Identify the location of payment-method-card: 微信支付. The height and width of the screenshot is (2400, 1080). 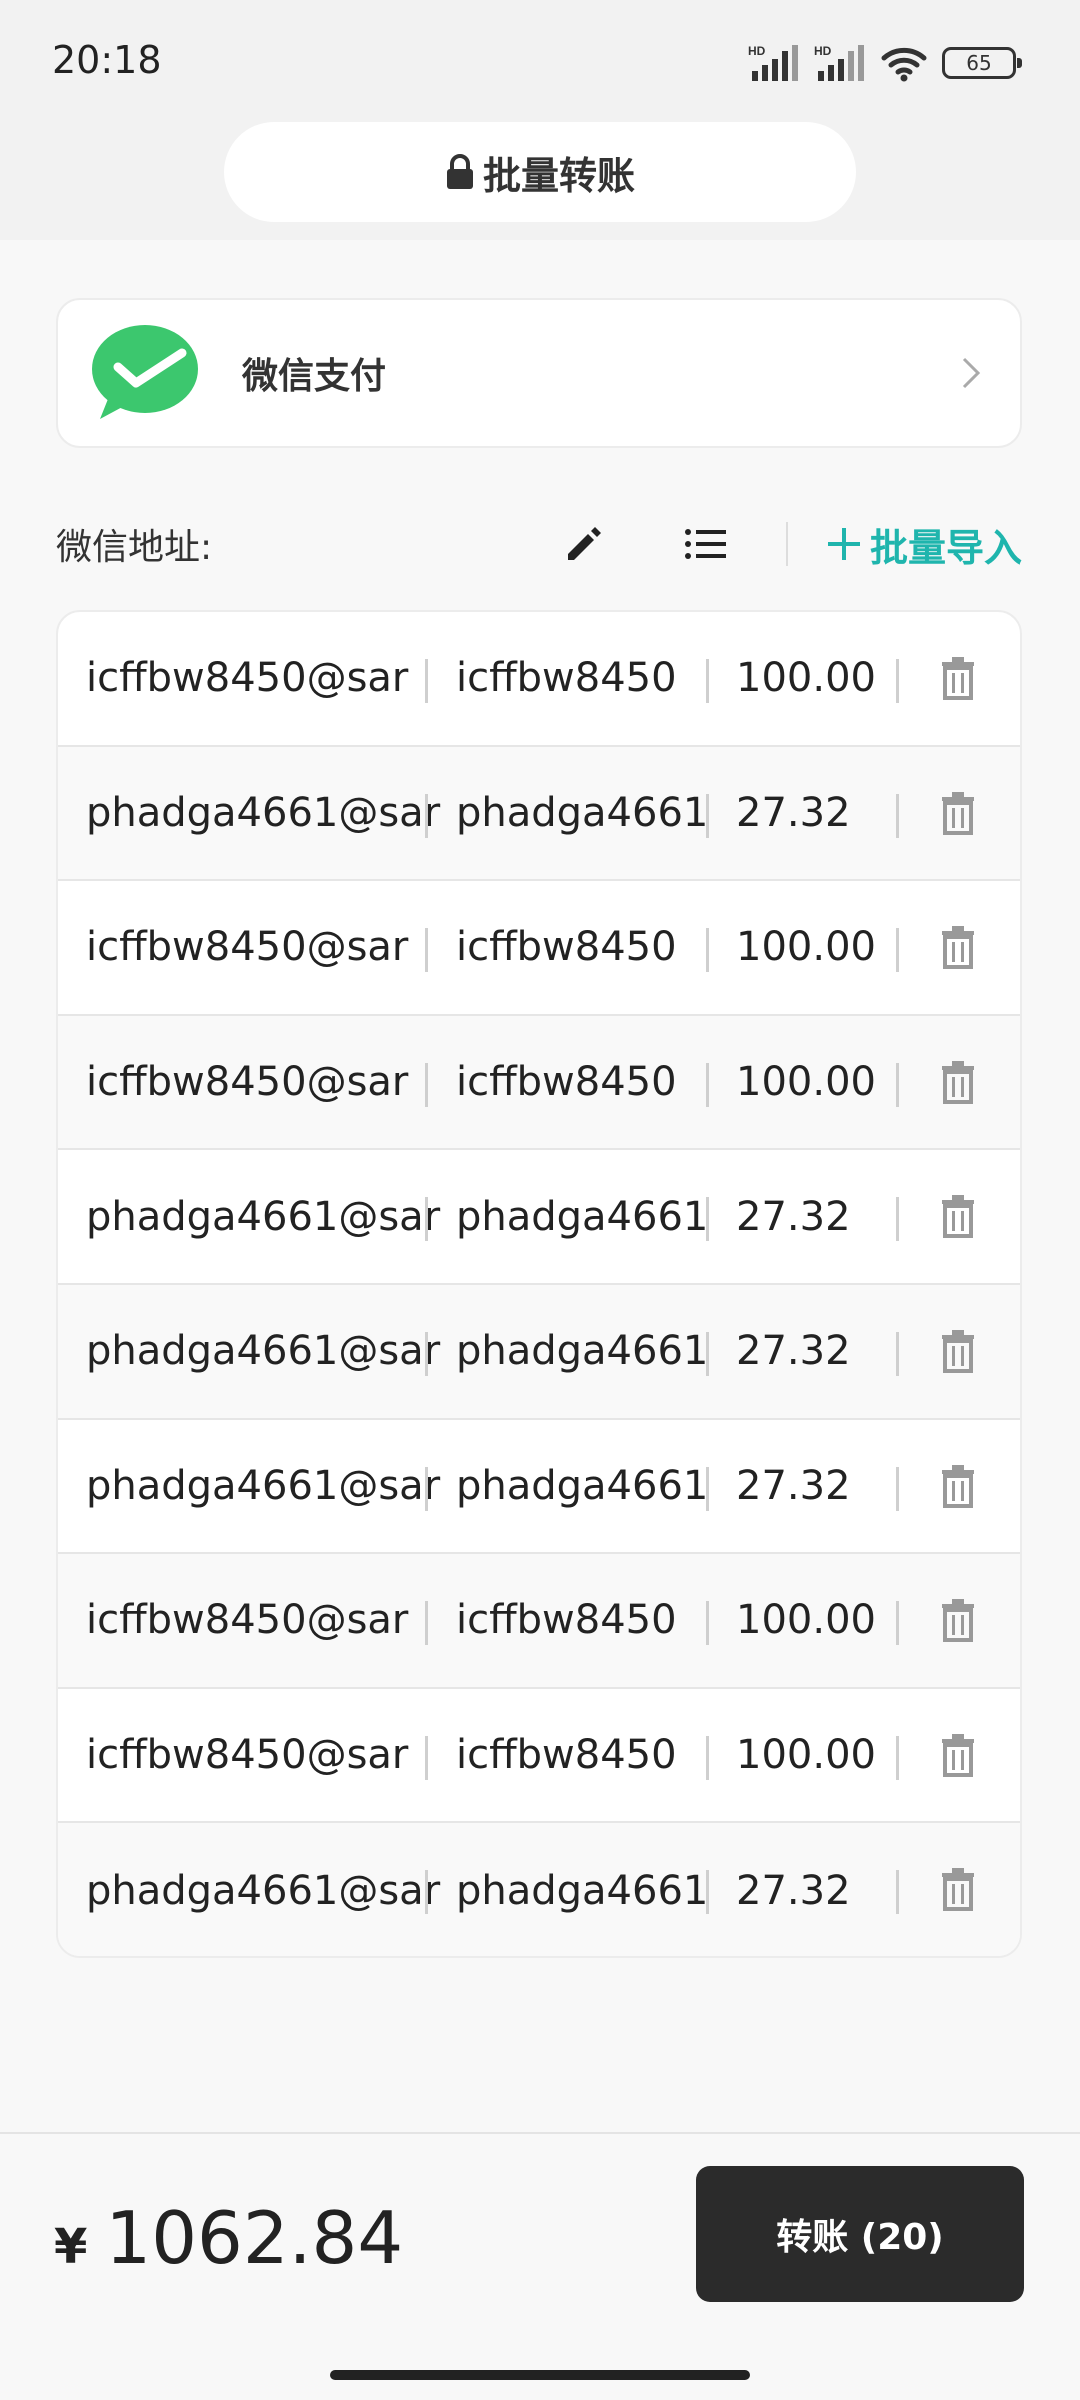
(539, 373).